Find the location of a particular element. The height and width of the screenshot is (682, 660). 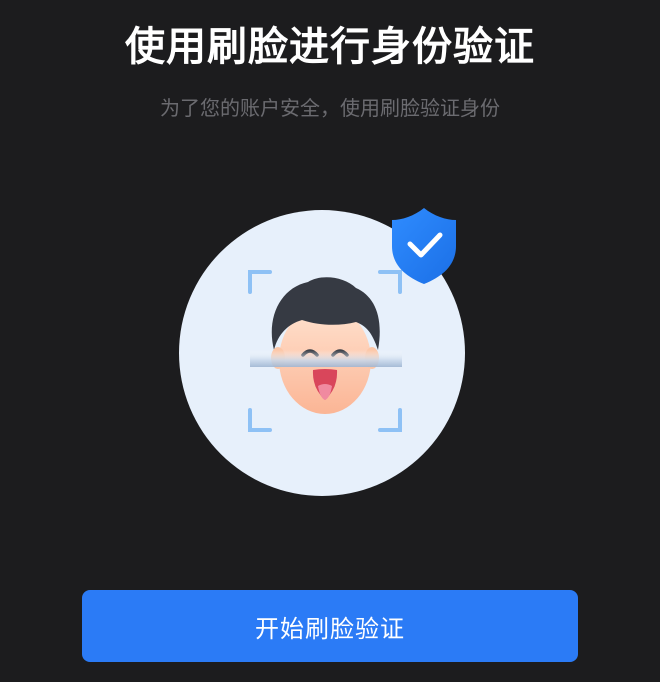

start-face-verification-button: 开始刷脸验证 is located at coordinates (330, 626).